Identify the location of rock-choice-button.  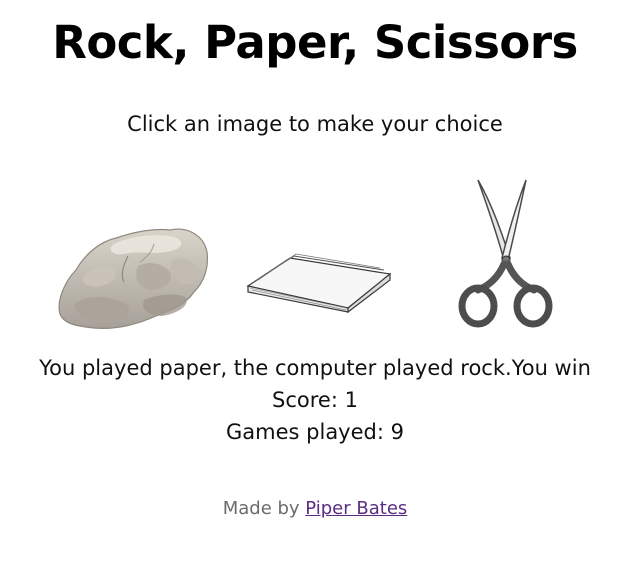
(132, 278).